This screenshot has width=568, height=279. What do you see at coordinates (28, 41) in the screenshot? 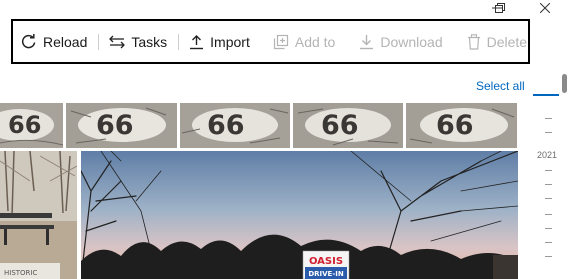
I see `reload-icon` at bounding box center [28, 41].